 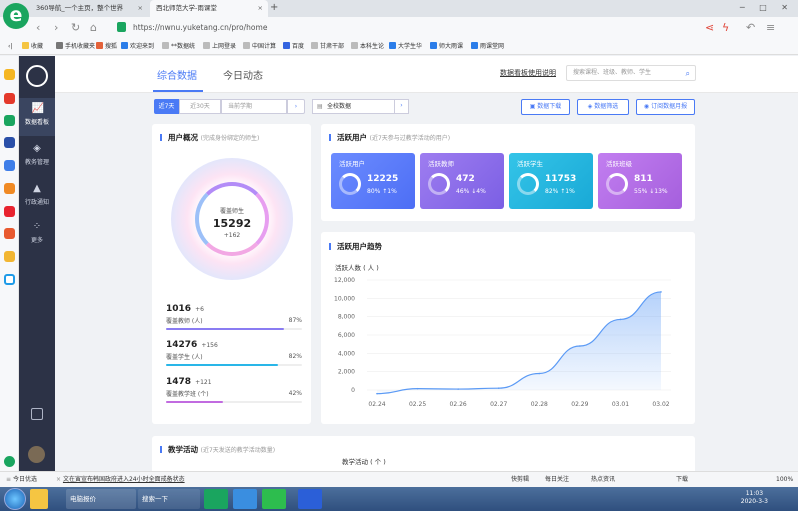 I want to click on bookmark-item: 师大雨课, so click(x=446, y=47).